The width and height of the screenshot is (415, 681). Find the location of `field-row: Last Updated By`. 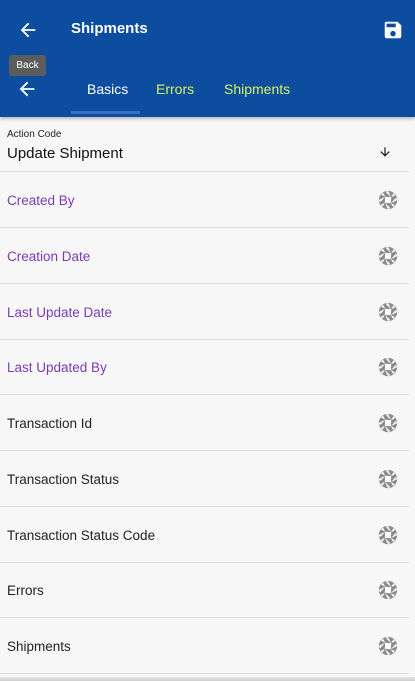

field-row: Last Updated By is located at coordinates (204, 367).